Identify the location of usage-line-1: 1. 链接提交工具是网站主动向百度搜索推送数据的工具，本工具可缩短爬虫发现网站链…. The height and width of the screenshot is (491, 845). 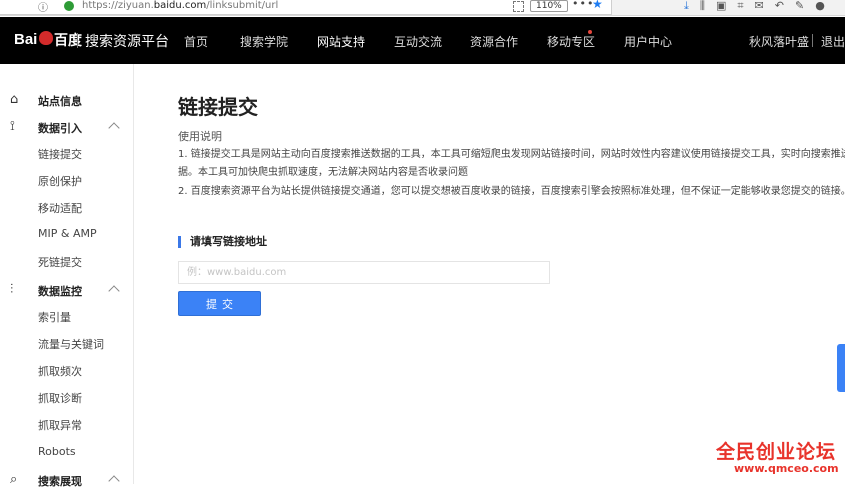
(511, 154).